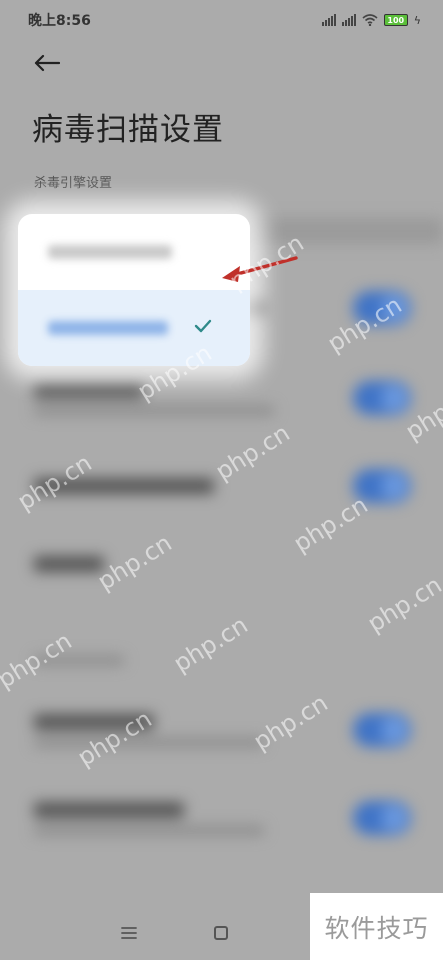 The image size is (443, 960). I want to click on engine-select-popup, so click(134, 290).